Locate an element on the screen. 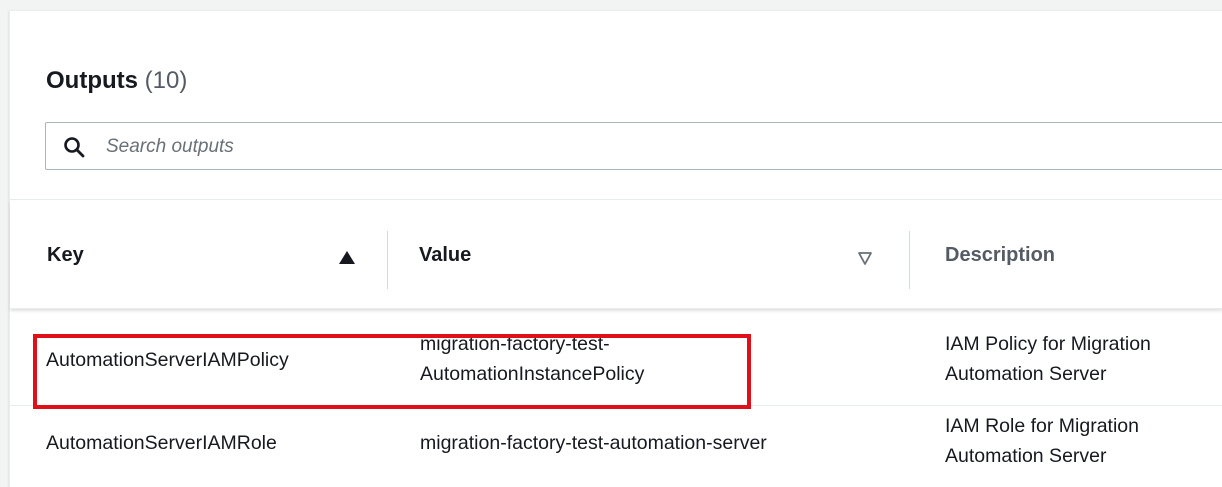 The image size is (1222, 487). column-header-description: Description is located at coordinates (1080, 262).